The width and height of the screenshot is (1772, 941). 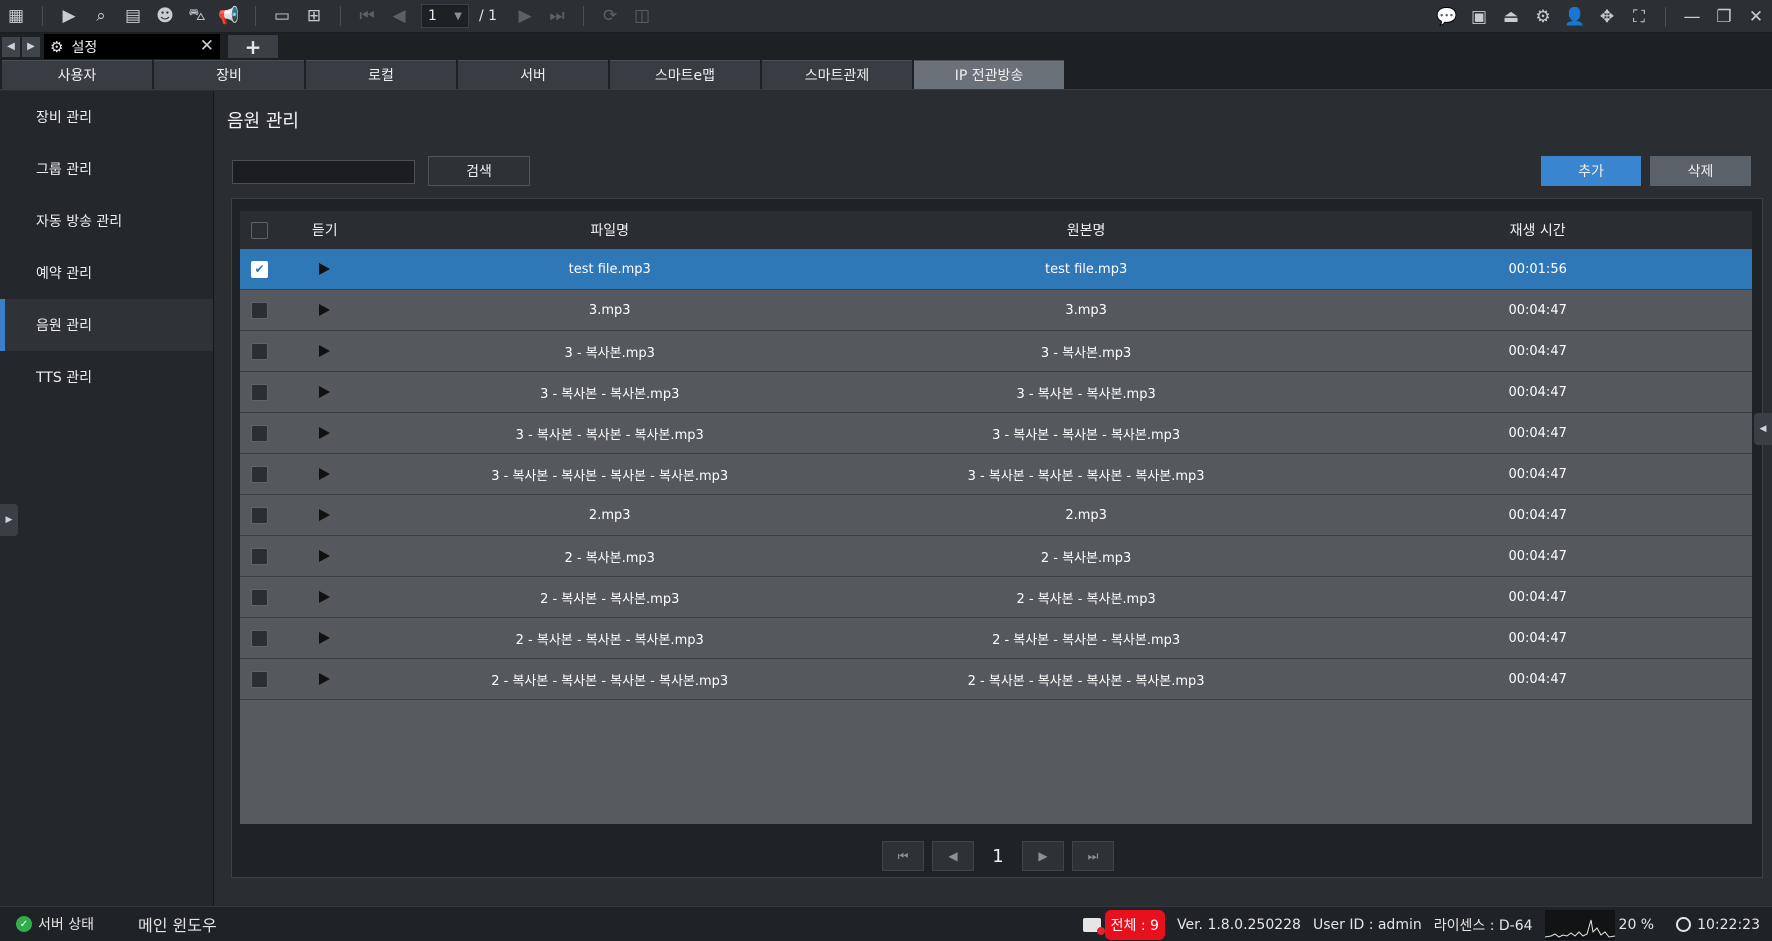 I want to click on monitor-settings-icon: ▣, so click(x=1479, y=17).